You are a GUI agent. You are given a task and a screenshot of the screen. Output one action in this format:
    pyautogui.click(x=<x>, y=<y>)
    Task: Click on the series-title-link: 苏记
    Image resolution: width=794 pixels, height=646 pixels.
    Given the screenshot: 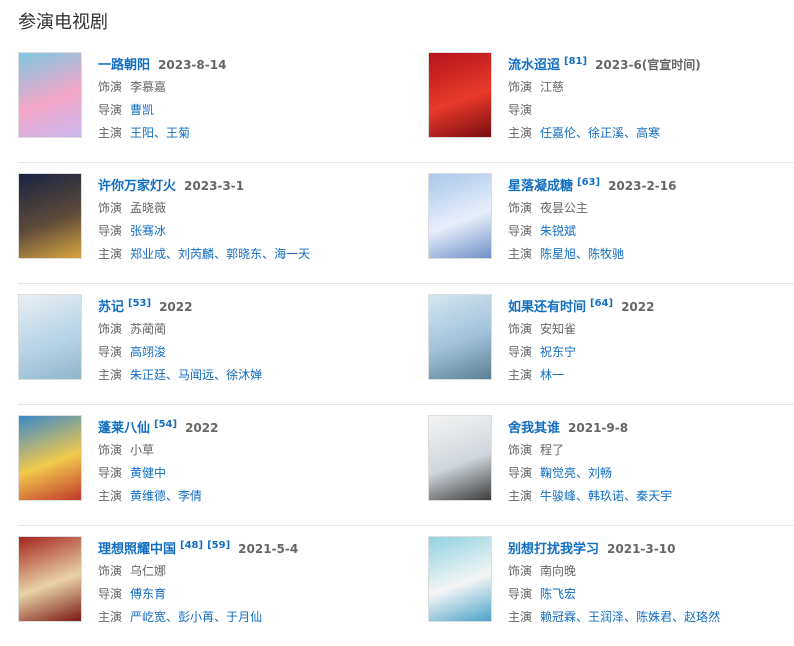 What is the action you would take?
    pyautogui.click(x=111, y=305)
    